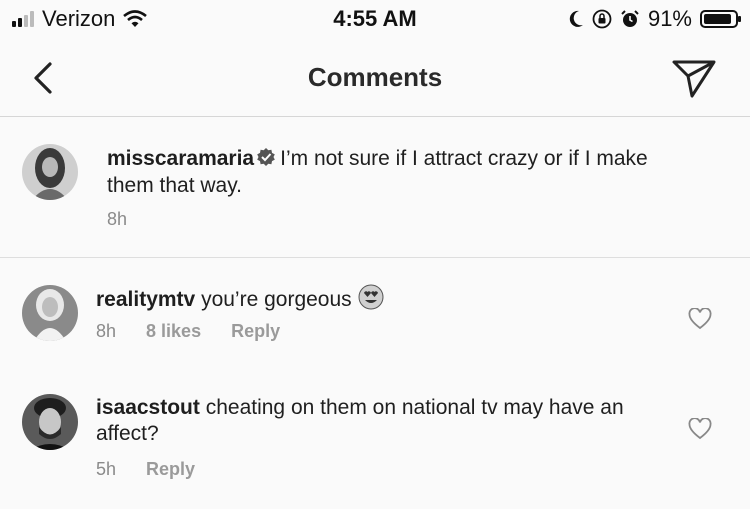 The width and height of the screenshot is (750, 509). Describe the element at coordinates (576, 18) in the screenshot. I see `moon-icon` at that location.